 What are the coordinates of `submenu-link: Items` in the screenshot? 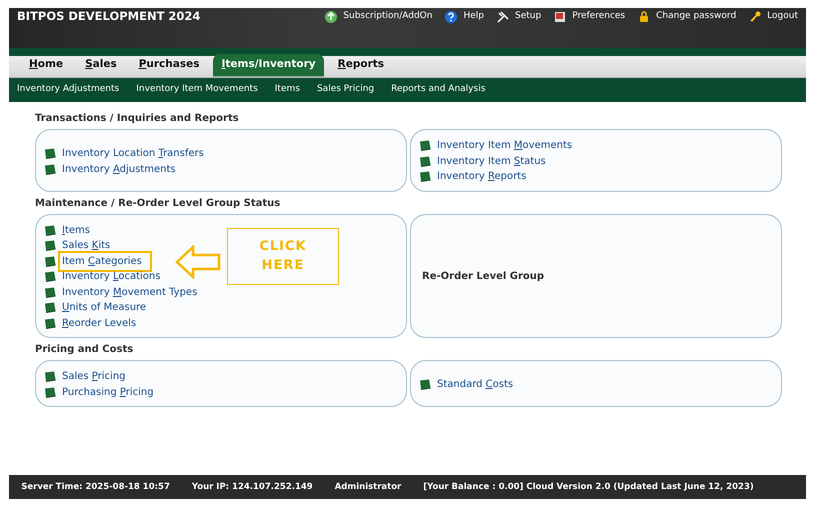 It's located at (287, 90).